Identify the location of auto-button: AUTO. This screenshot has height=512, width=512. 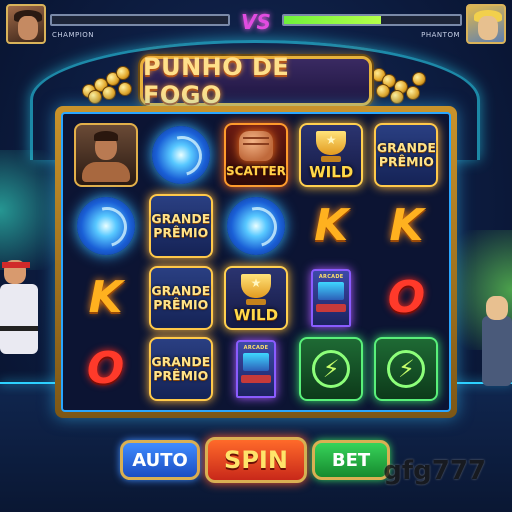
(160, 460).